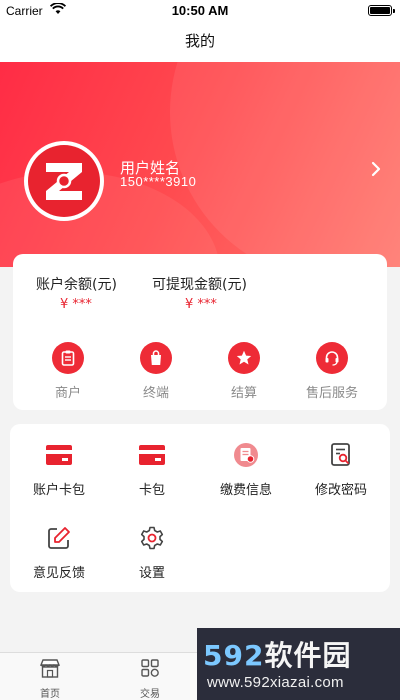  Describe the element at coordinates (243, 393) in the screenshot. I see `menu-item-label: 结算` at that location.